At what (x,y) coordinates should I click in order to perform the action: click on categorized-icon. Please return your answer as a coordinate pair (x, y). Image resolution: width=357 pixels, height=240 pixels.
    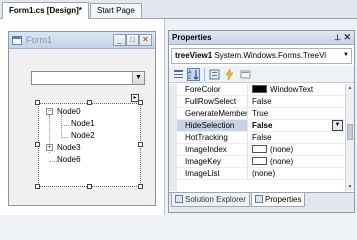
    Looking at the image, I should click on (178, 74).